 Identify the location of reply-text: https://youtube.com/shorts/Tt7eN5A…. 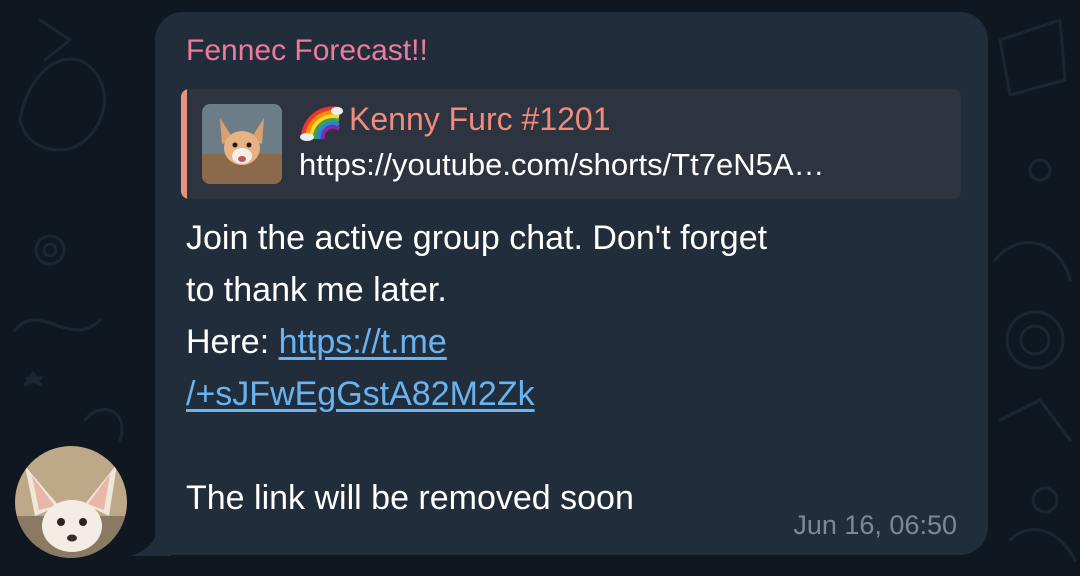
(562, 164).